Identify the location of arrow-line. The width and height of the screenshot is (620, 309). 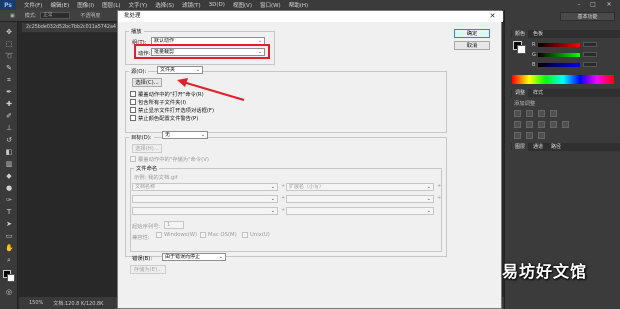
(213, 91).